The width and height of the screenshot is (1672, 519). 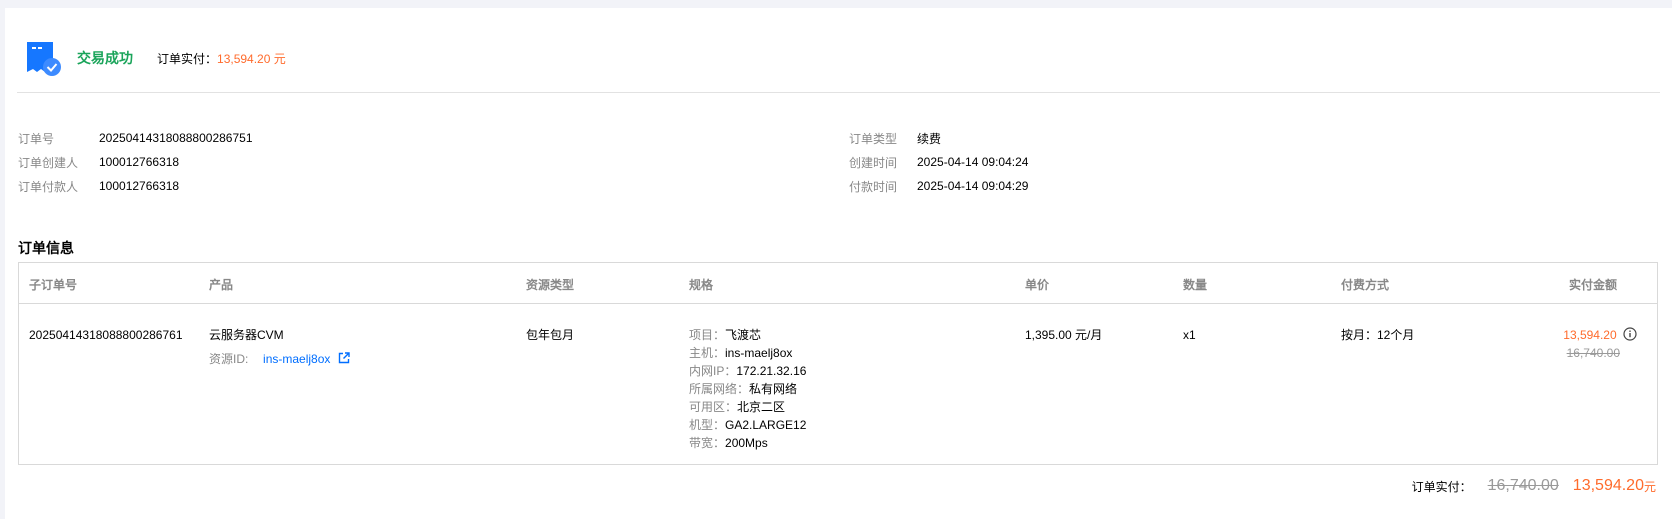 What do you see at coordinates (1593, 353) in the screenshot?
I see `row-original-amount: 16,740.00` at bounding box center [1593, 353].